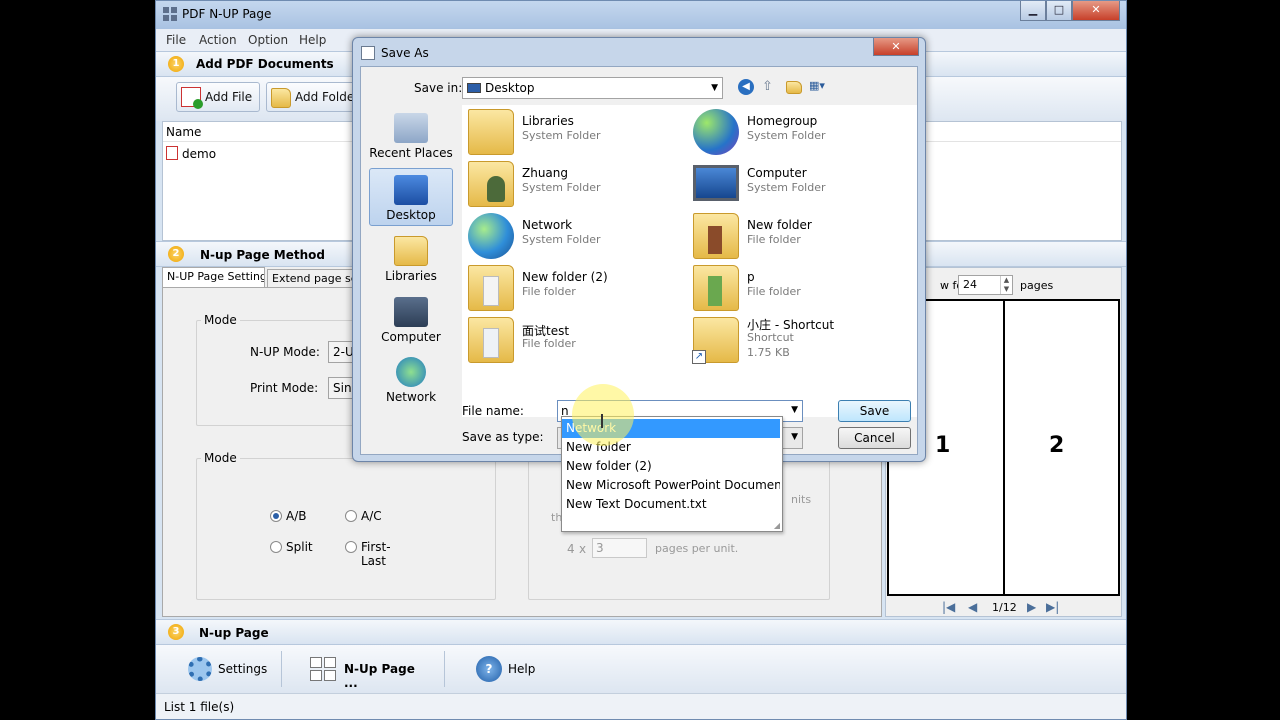 Image resolution: width=1280 pixels, height=720 pixels. I want to click on file-name-label: File name:, so click(493, 411).